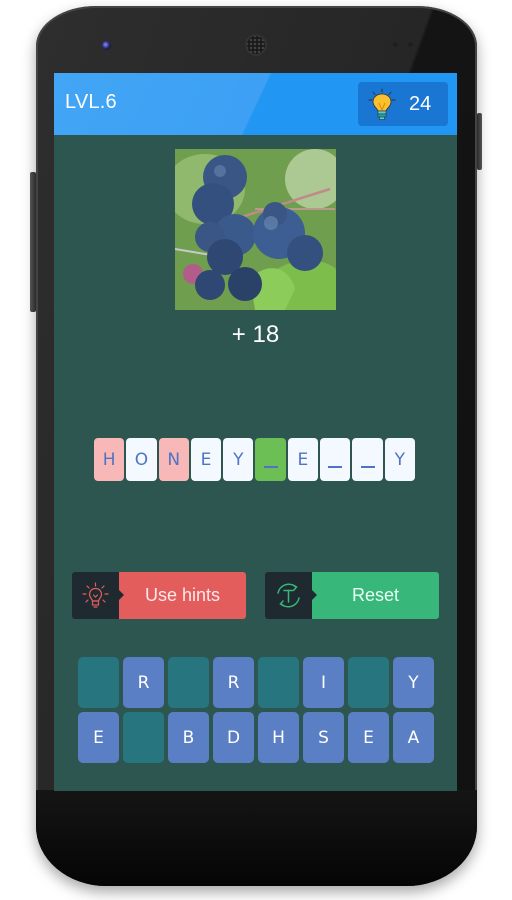  I want to click on answer-slot: N, so click(173, 459).